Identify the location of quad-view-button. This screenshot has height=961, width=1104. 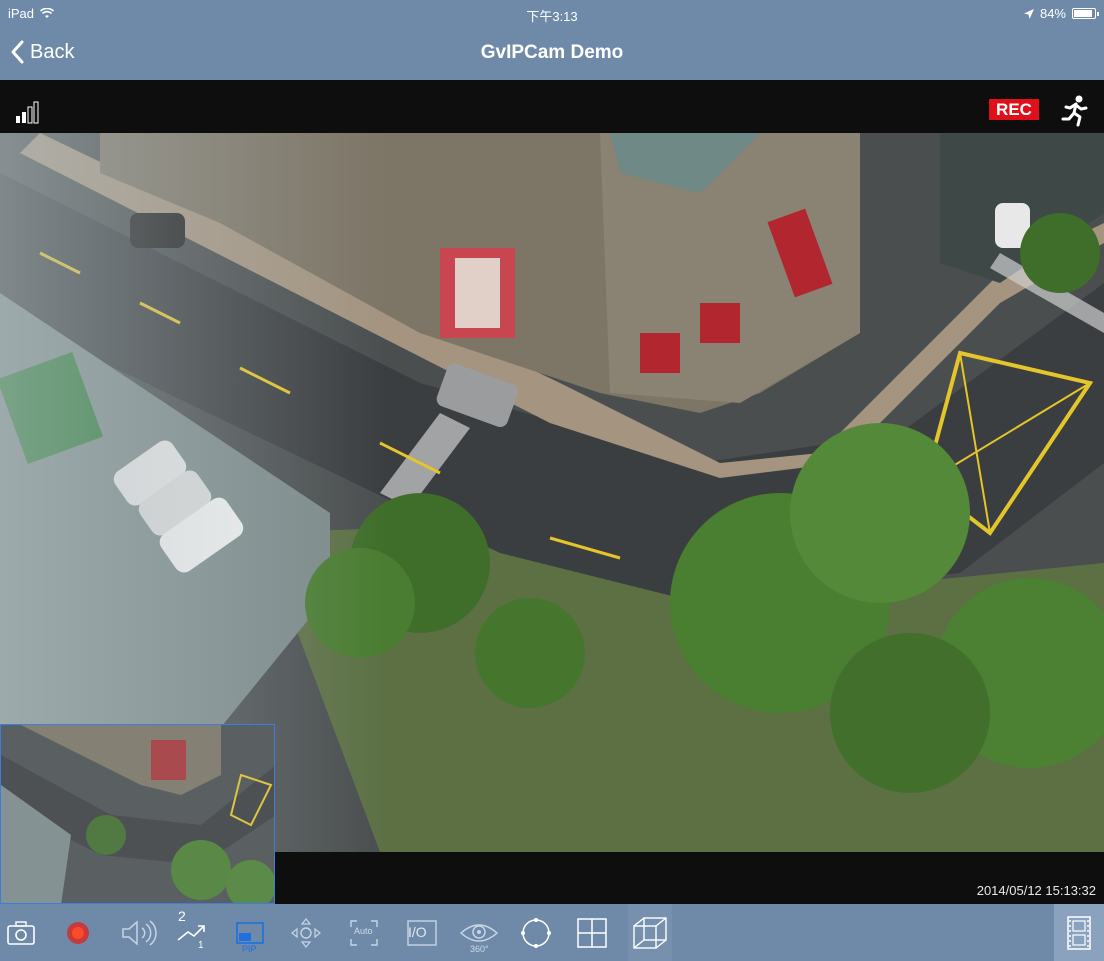
(592, 932).